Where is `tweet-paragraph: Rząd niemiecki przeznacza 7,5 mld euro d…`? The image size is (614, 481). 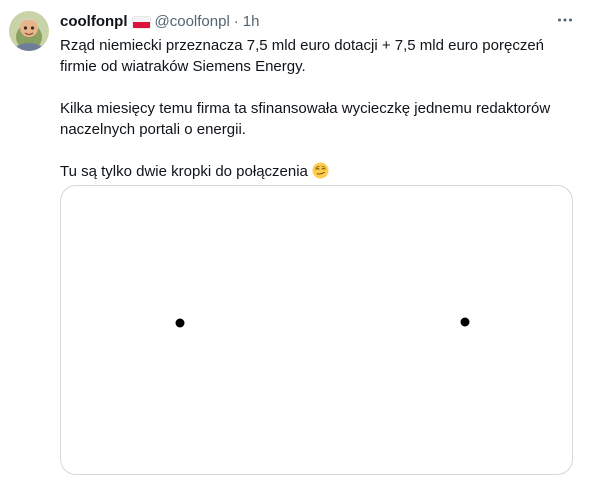 tweet-paragraph: Rząd niemiecki przeznacza 7,5 mld euro d… is located at coordinates (304, 56).